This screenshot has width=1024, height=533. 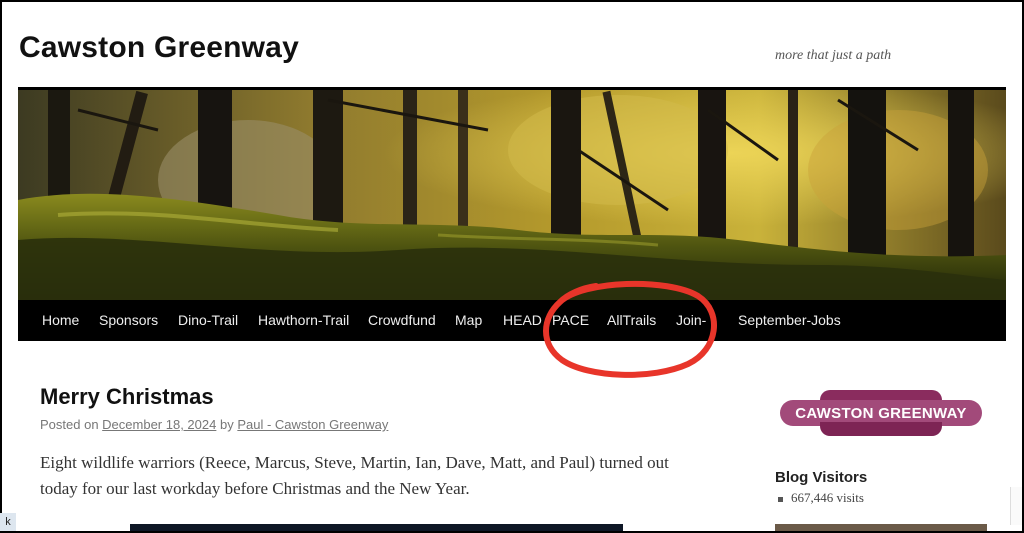 I want to click on post-author-link: Paul - Cawston Greenway, so click(x=312, y=424).